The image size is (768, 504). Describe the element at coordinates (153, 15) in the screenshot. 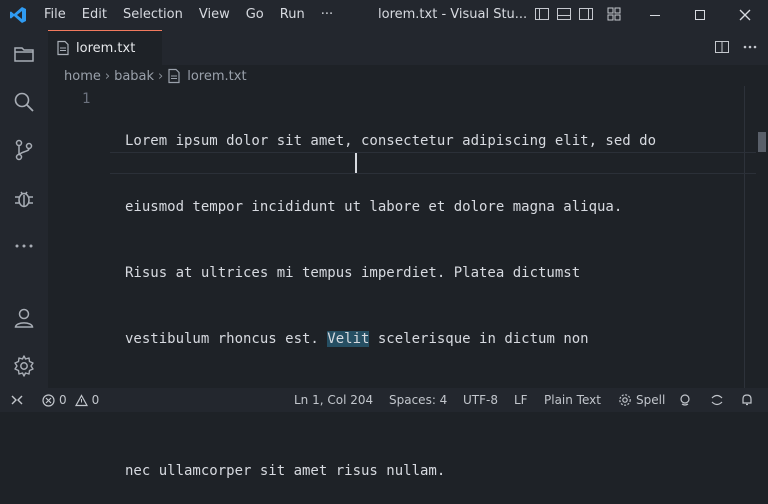

I see `menu-selection: Selection` at that location.